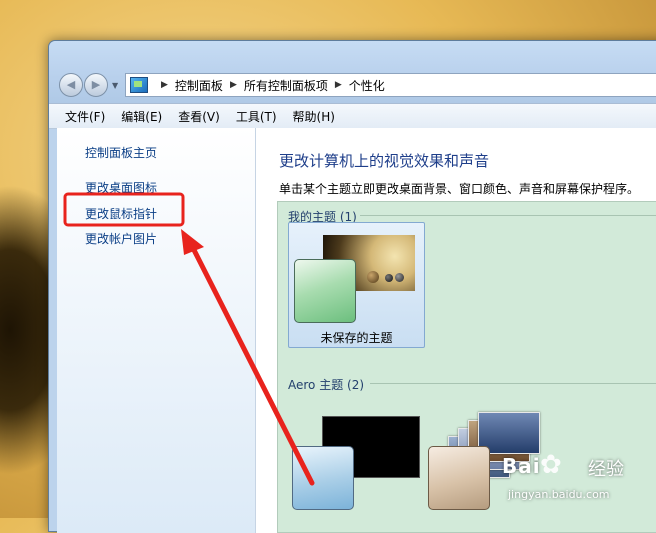 Image resolution: width=656 pixels, height=533 pixels. What do you see at coordinates (139, 85) in the screenshot?
I see `control-panel-icon` at bounding box center [139, 85].